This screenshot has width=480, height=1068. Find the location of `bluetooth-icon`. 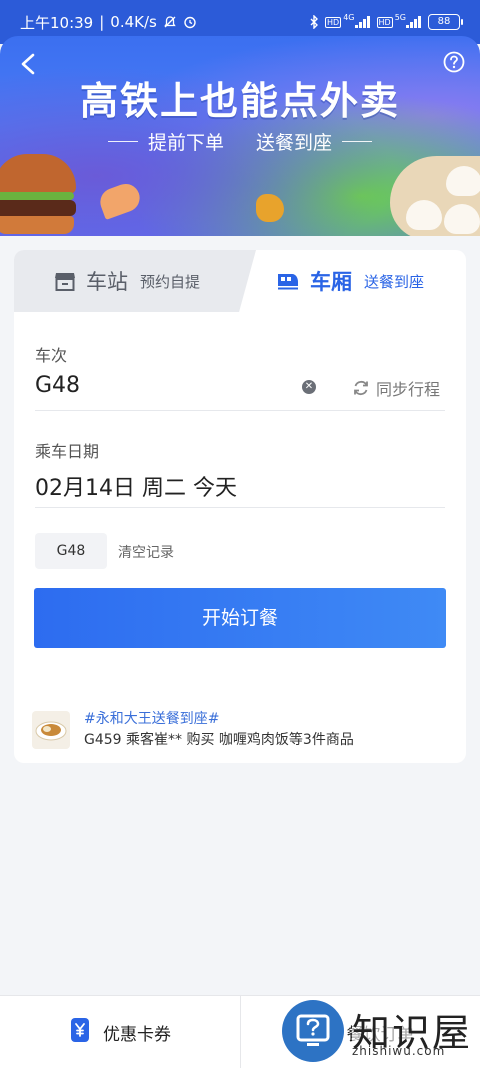

bluetooth-icon is located at coordinates (314, 22).